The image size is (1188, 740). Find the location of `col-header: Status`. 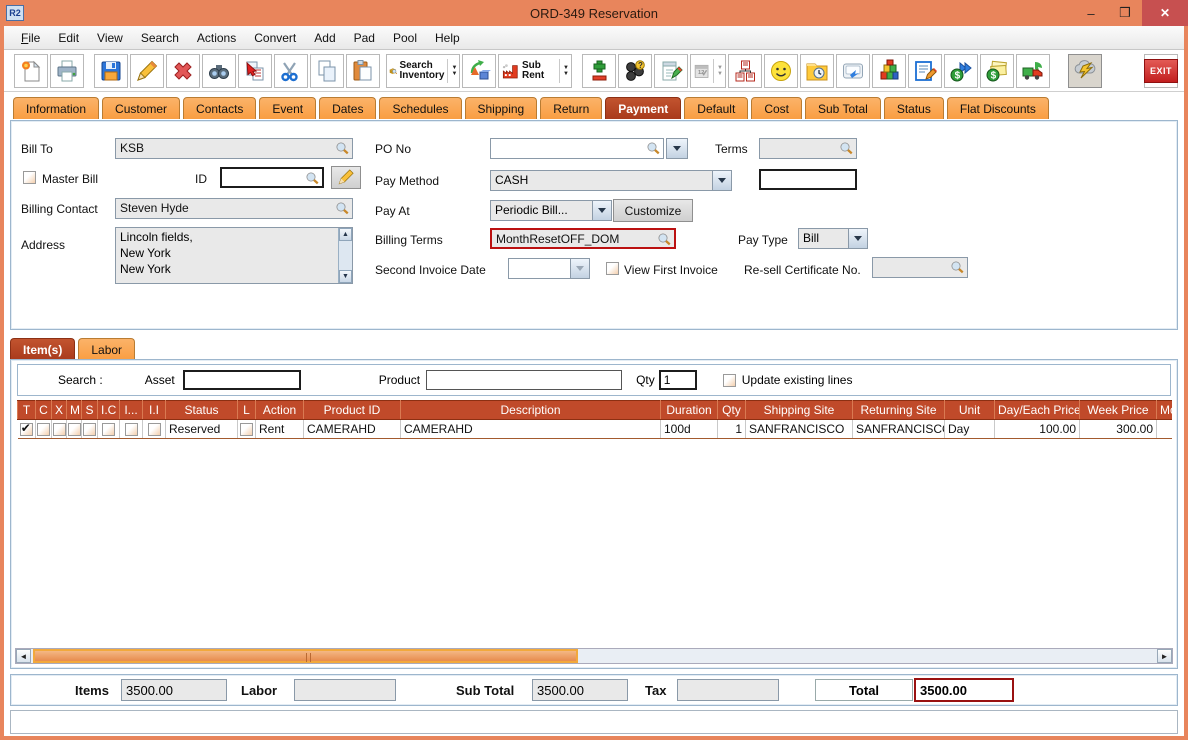

col-header: Status is located at coordinates (201, 410).